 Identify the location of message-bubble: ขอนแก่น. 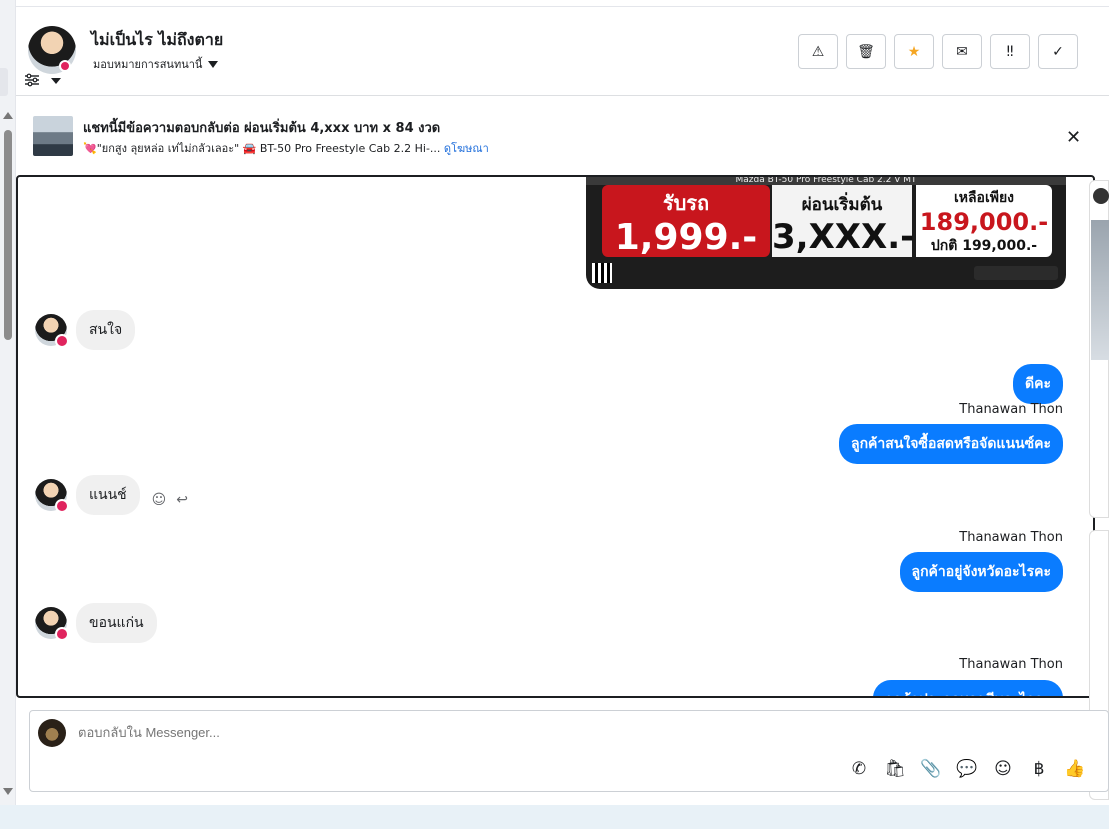
(116, 623).